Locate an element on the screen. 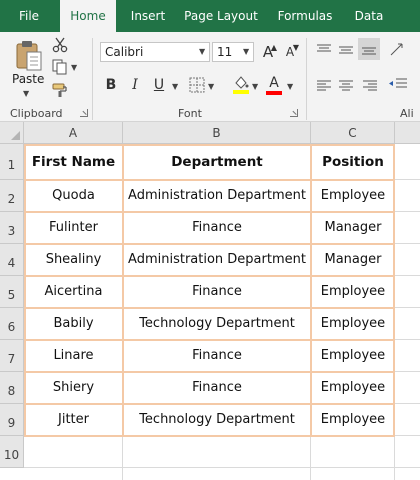  table-cell: Shiery is located at coordinates (73, 388).